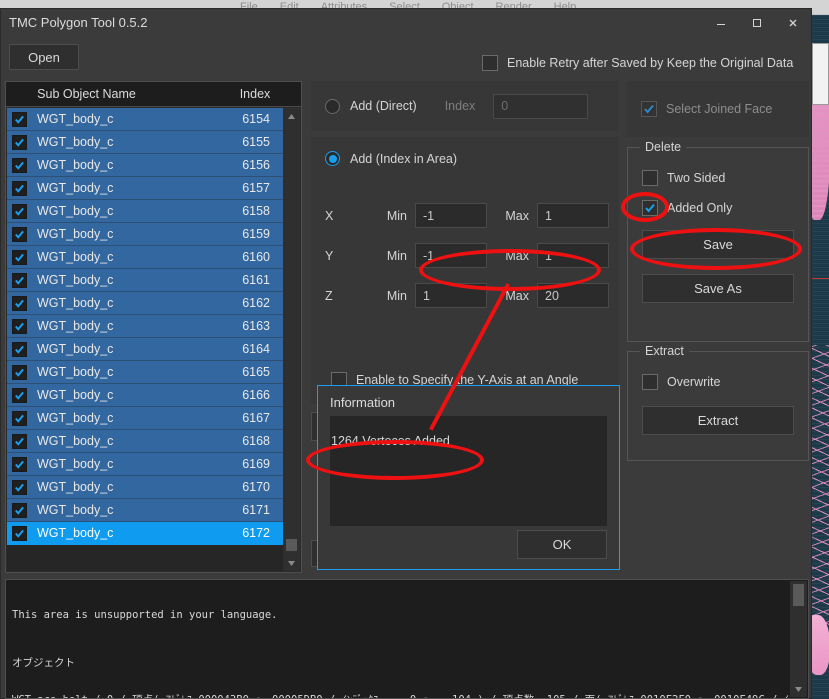  What do you see at coordinates (145, 510) in the screenshot?
I see `table-row: WGT_body_c 6171` at bounding box center [145, 510].